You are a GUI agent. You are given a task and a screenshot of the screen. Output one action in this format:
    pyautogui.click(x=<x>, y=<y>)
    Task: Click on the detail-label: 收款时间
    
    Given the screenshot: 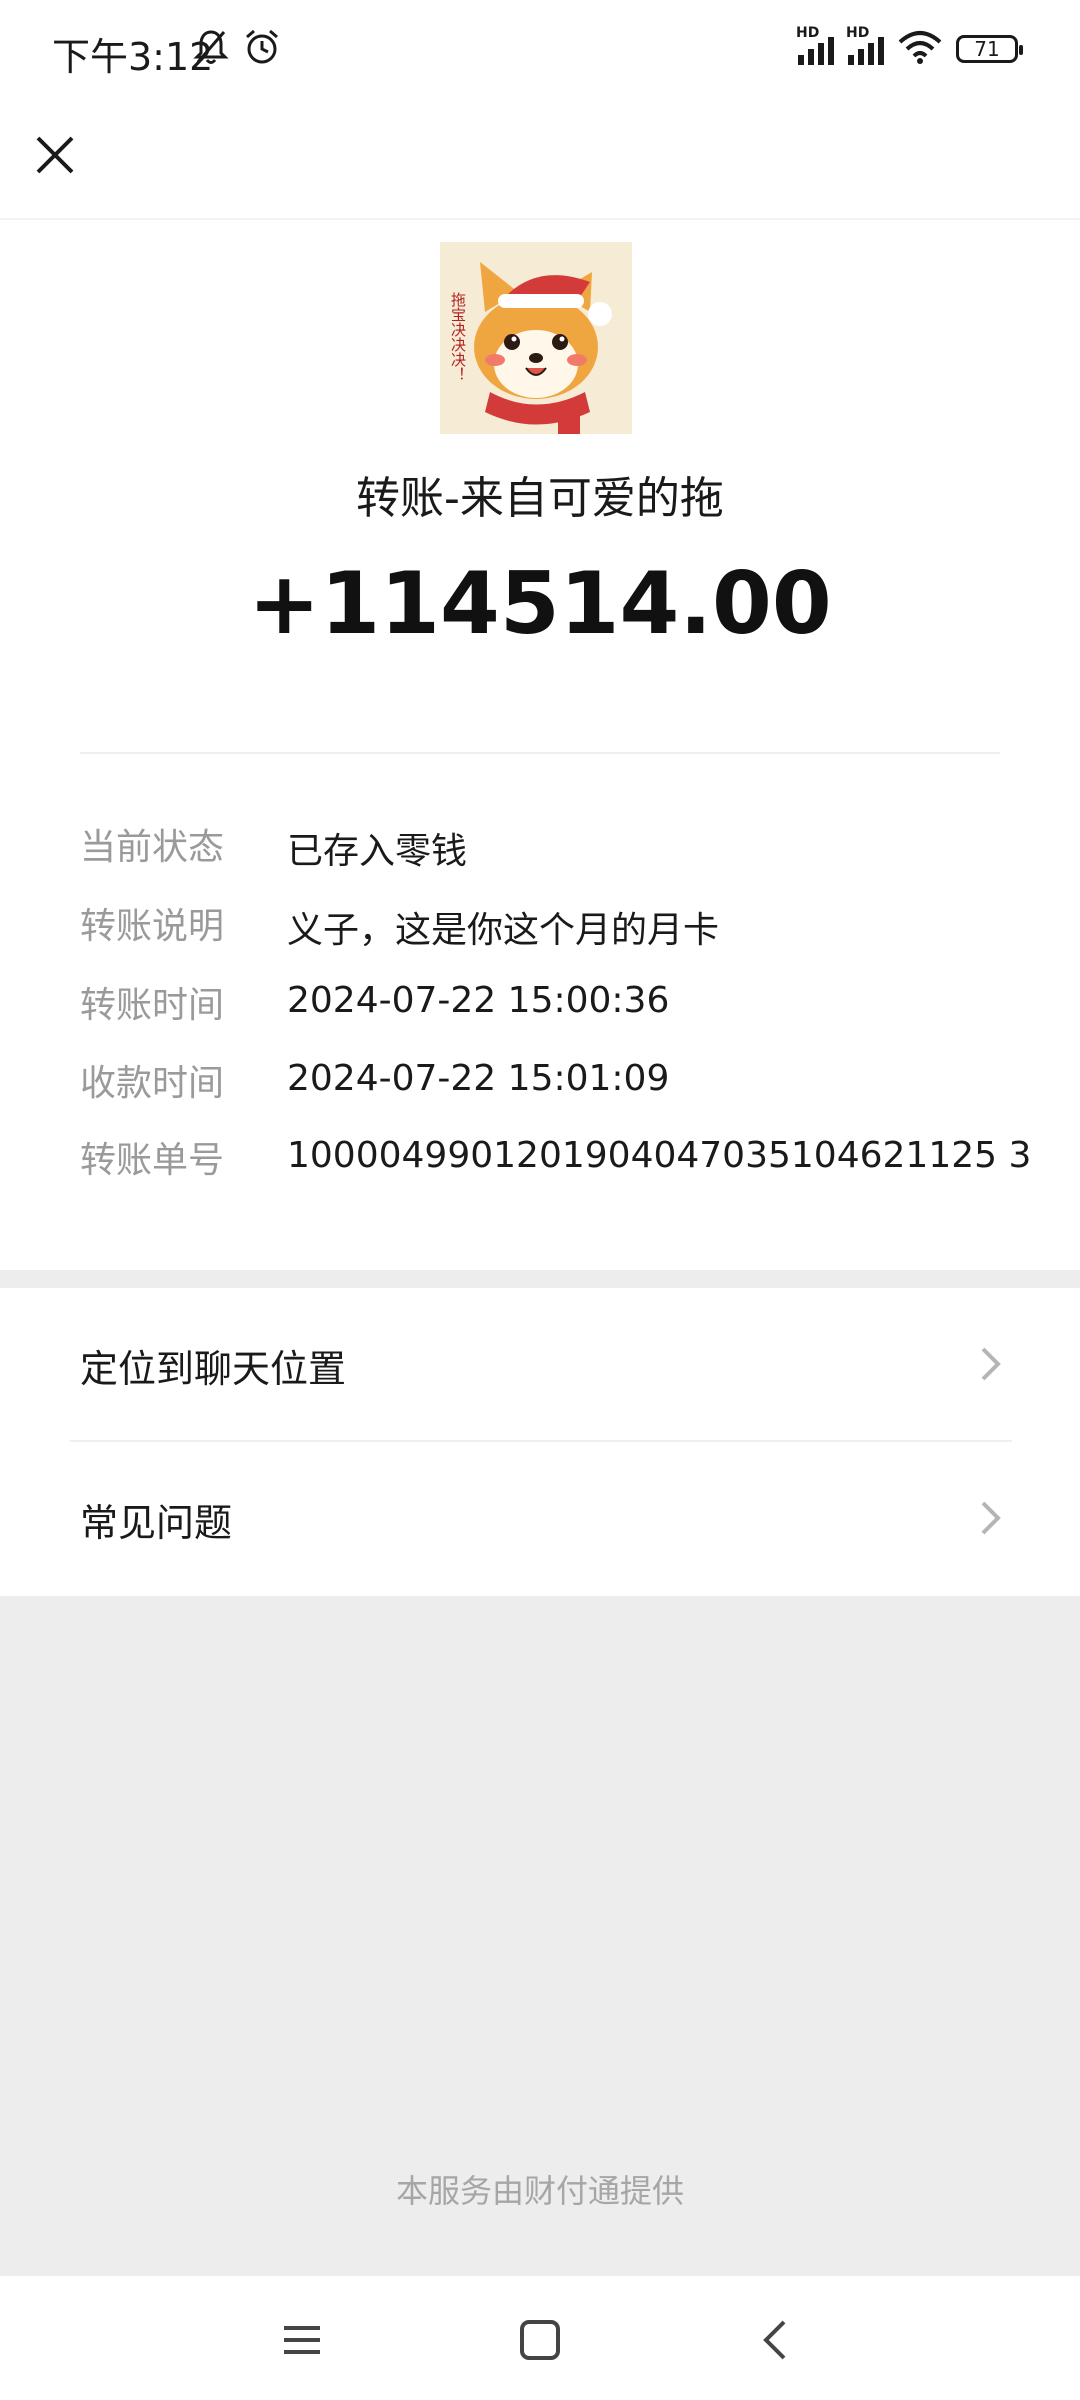 What is the action you would take?
    pyautogui.click(x=152, y=1083)
    